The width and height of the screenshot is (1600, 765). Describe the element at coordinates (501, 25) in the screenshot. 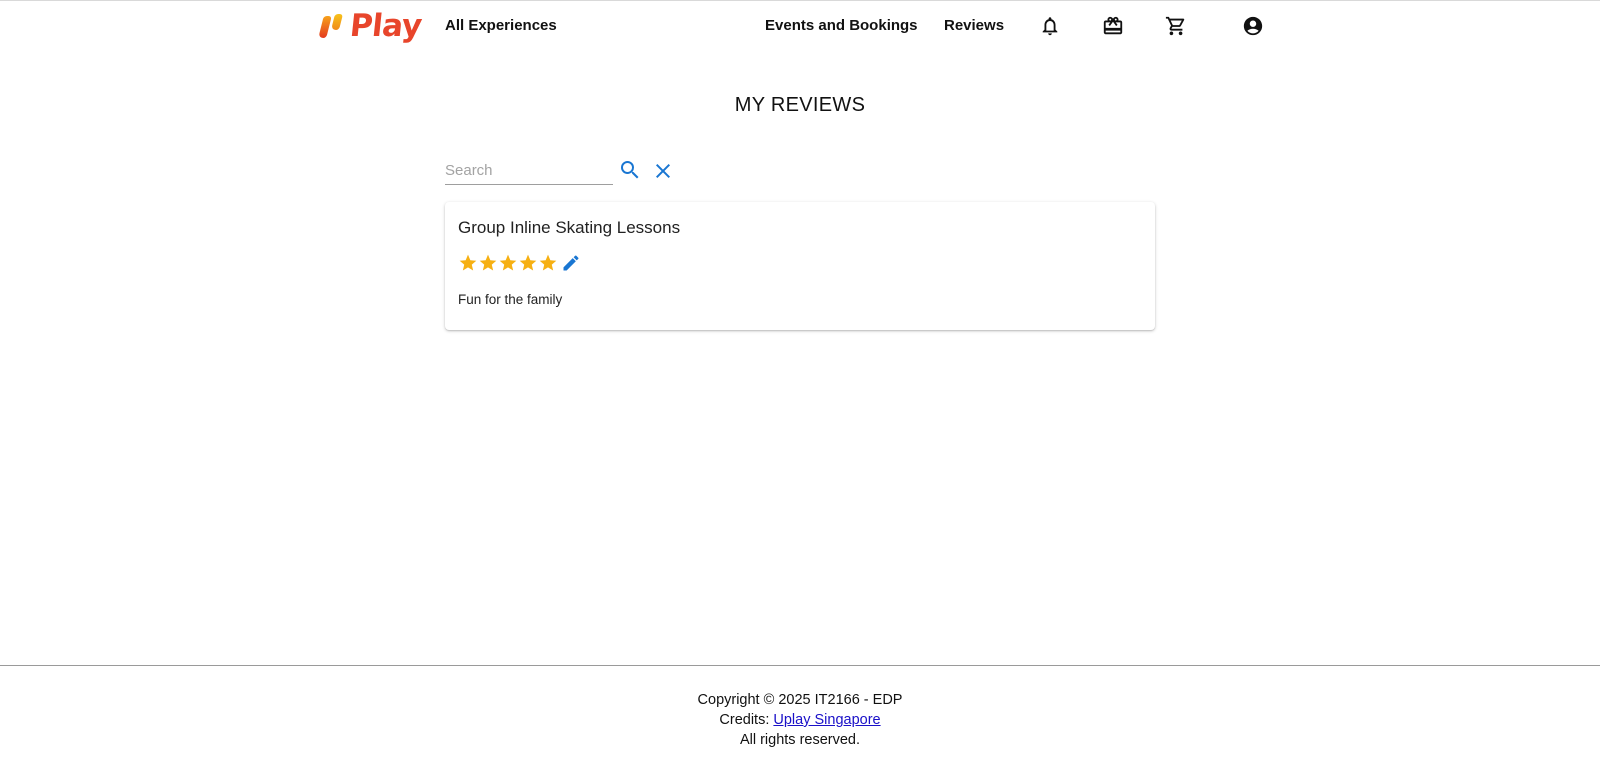

I see `nav-all-experiences: All Experiences` at that location.